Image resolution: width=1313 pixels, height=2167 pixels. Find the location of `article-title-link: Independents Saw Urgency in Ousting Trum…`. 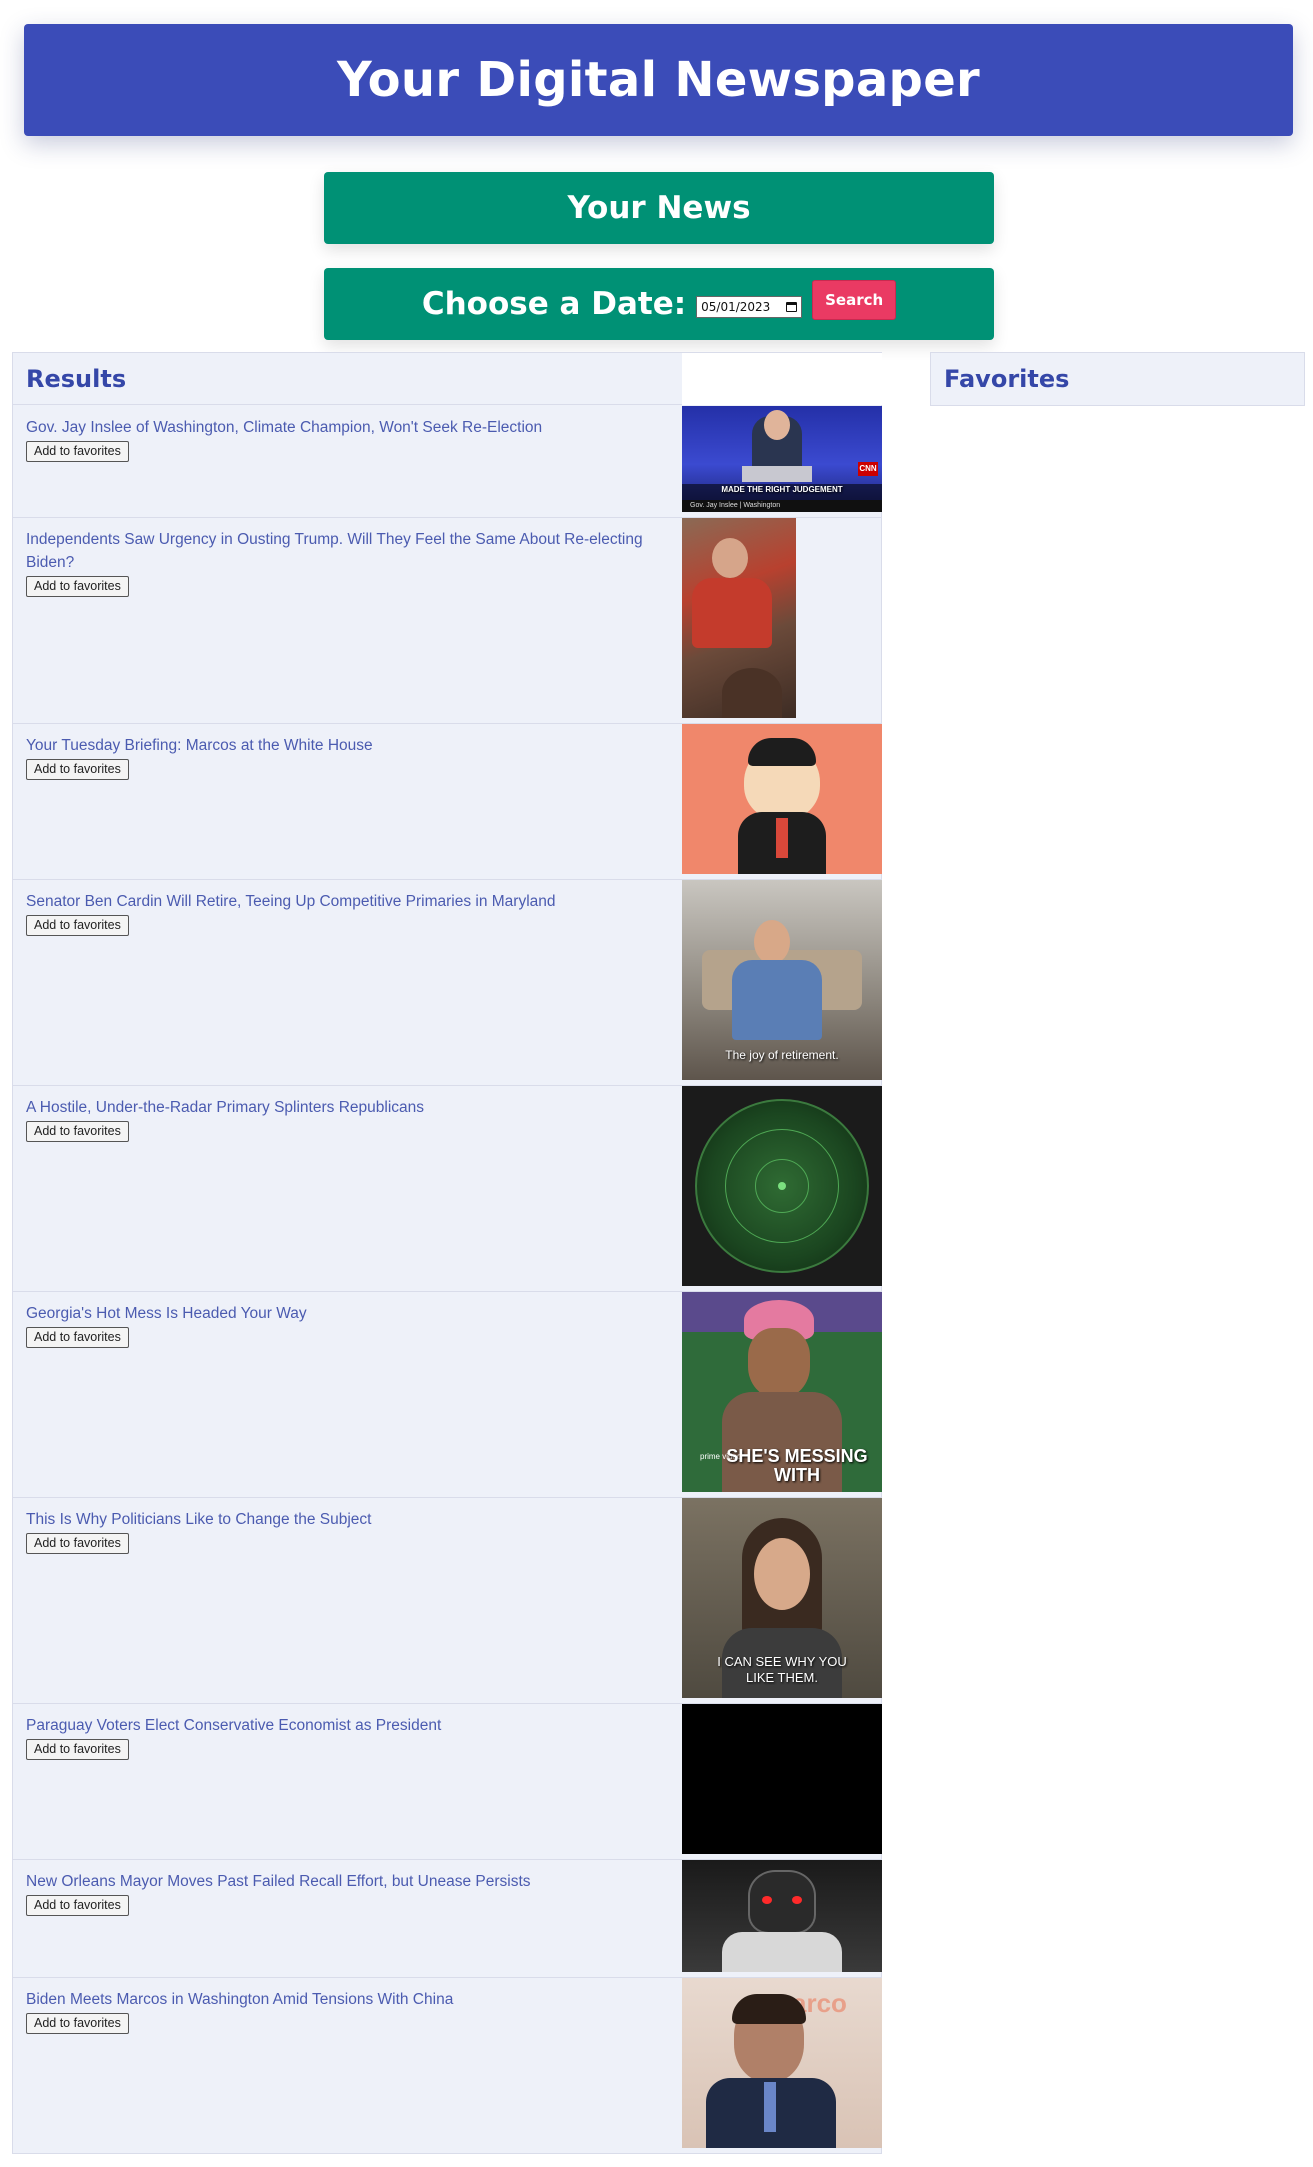

article-title-link: Independents Saw Urgency in Ousting Trum… is located at coordinates (348, 551).